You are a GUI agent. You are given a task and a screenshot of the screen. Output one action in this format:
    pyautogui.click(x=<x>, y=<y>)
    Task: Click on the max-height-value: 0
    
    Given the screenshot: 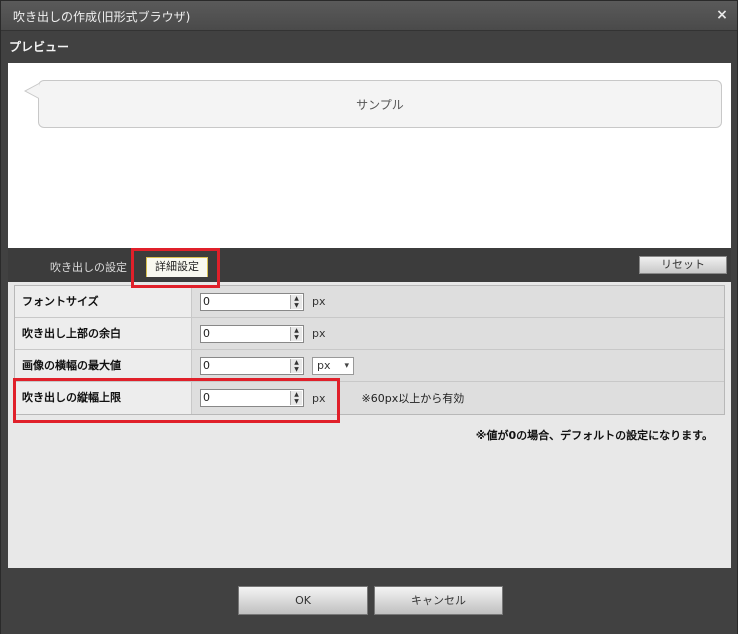 What is the action you would take?
    pyautogui.click(x=206, y=397)
    